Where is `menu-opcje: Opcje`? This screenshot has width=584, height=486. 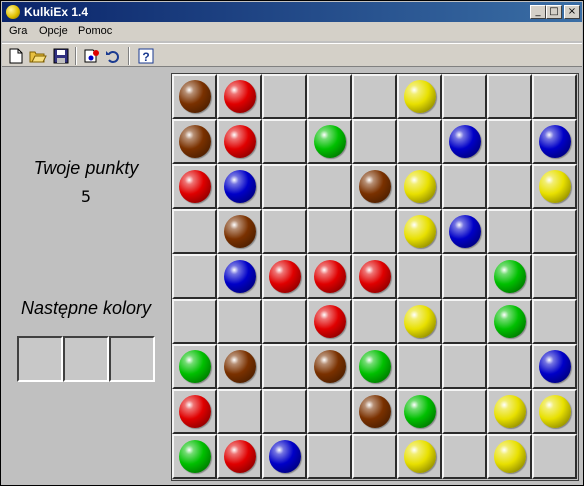 menu-opcje: Opcje is located at coordinates (53, 31).